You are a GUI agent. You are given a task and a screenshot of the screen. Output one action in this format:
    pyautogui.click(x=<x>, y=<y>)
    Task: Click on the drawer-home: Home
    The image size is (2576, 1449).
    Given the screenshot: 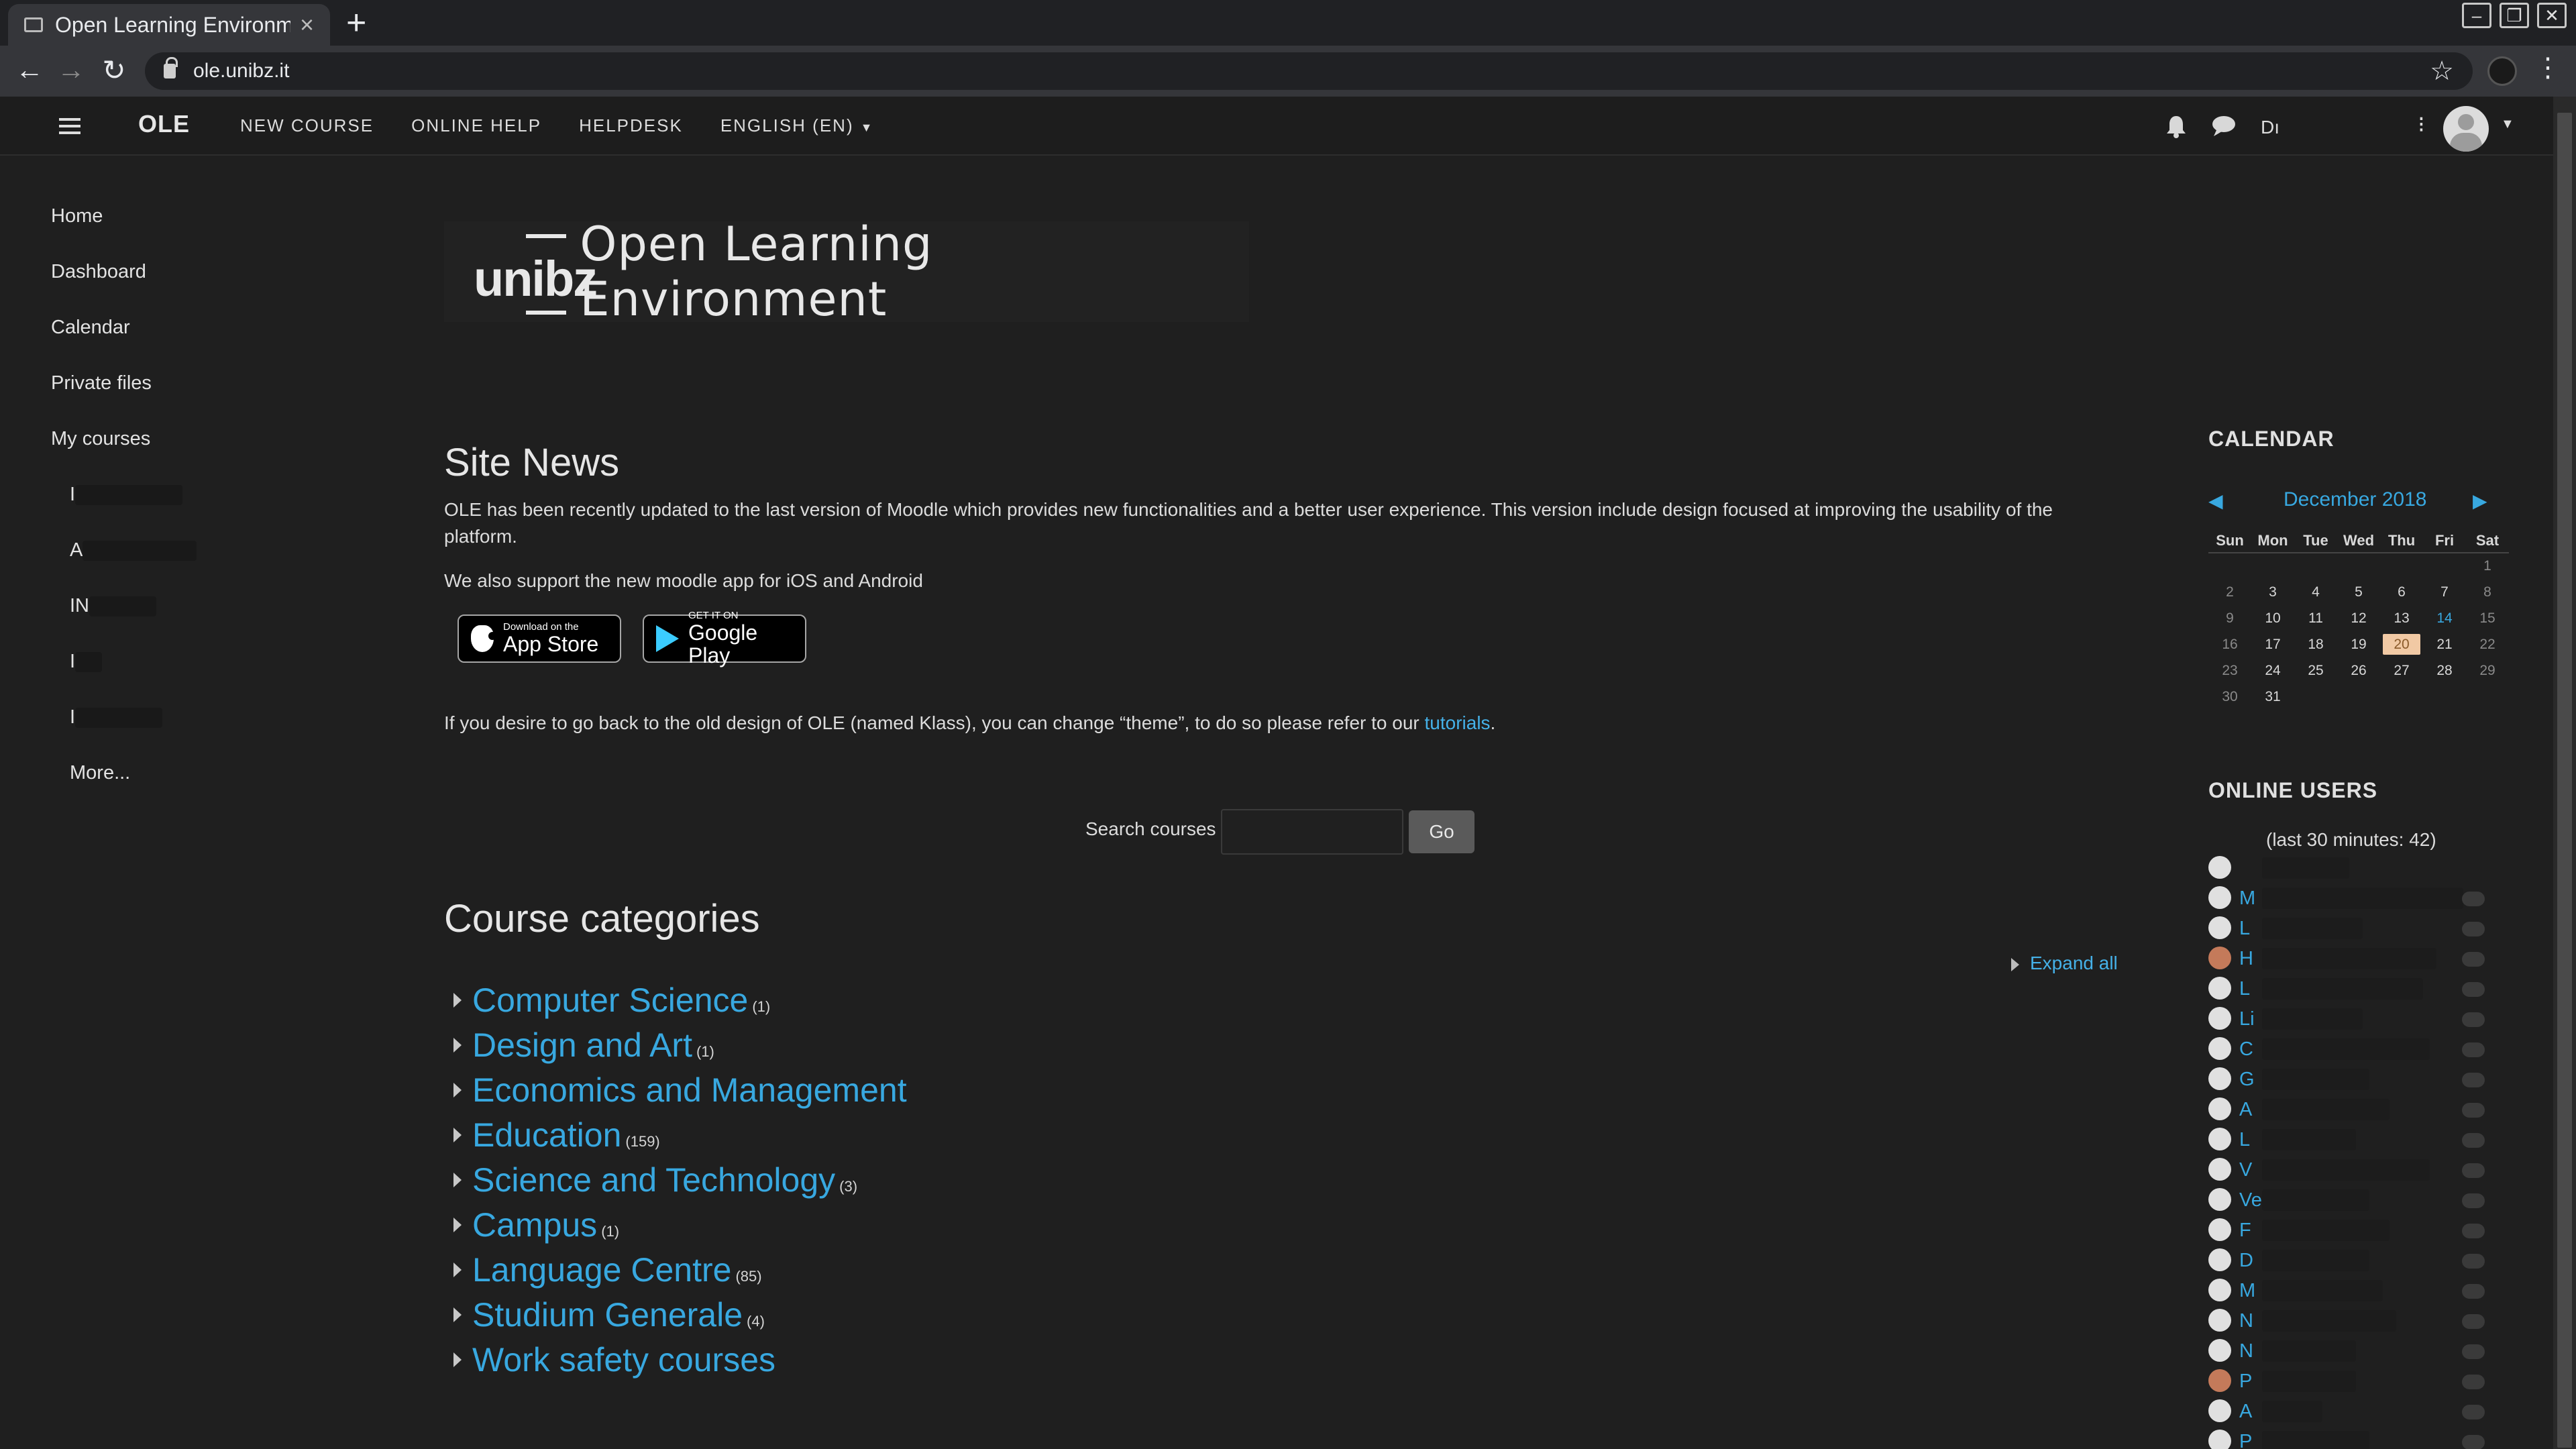 What is the action you would take?
    pyautogui.click(x=77, y=216)
    